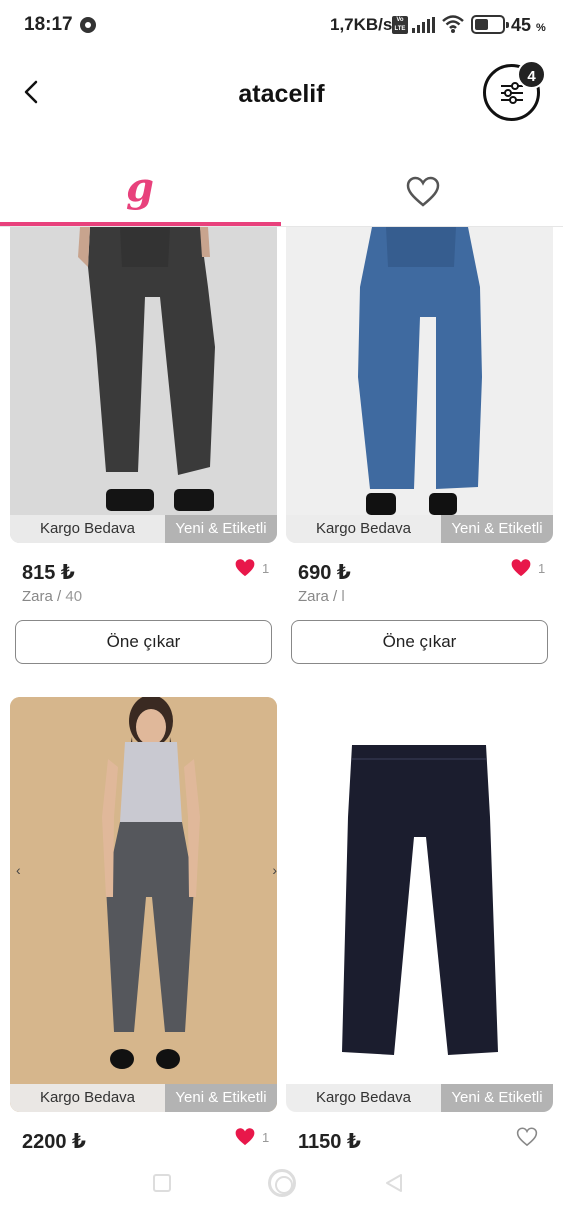 The width and height of the screenshot is (563, 1219). I want to click on home-icon, so click(282, 1183).